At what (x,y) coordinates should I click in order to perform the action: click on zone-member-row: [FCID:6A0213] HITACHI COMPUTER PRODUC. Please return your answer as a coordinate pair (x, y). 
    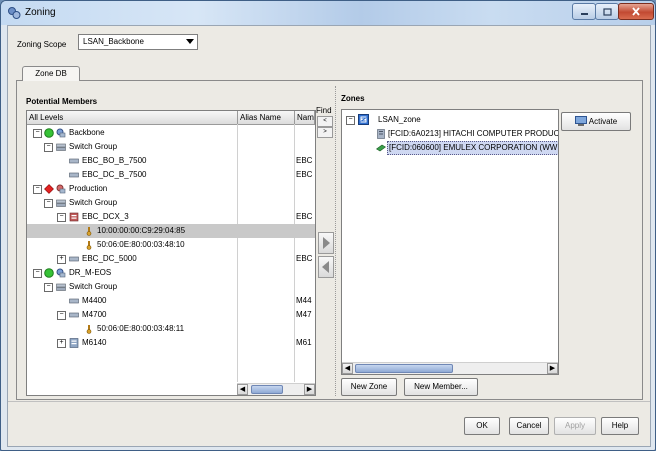
    Looking at the image, I should click on (450, 134).